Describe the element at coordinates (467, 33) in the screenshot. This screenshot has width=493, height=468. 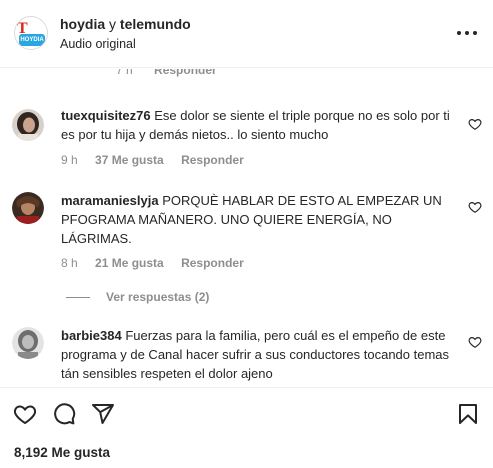
I see `more-options-icon` at that location.